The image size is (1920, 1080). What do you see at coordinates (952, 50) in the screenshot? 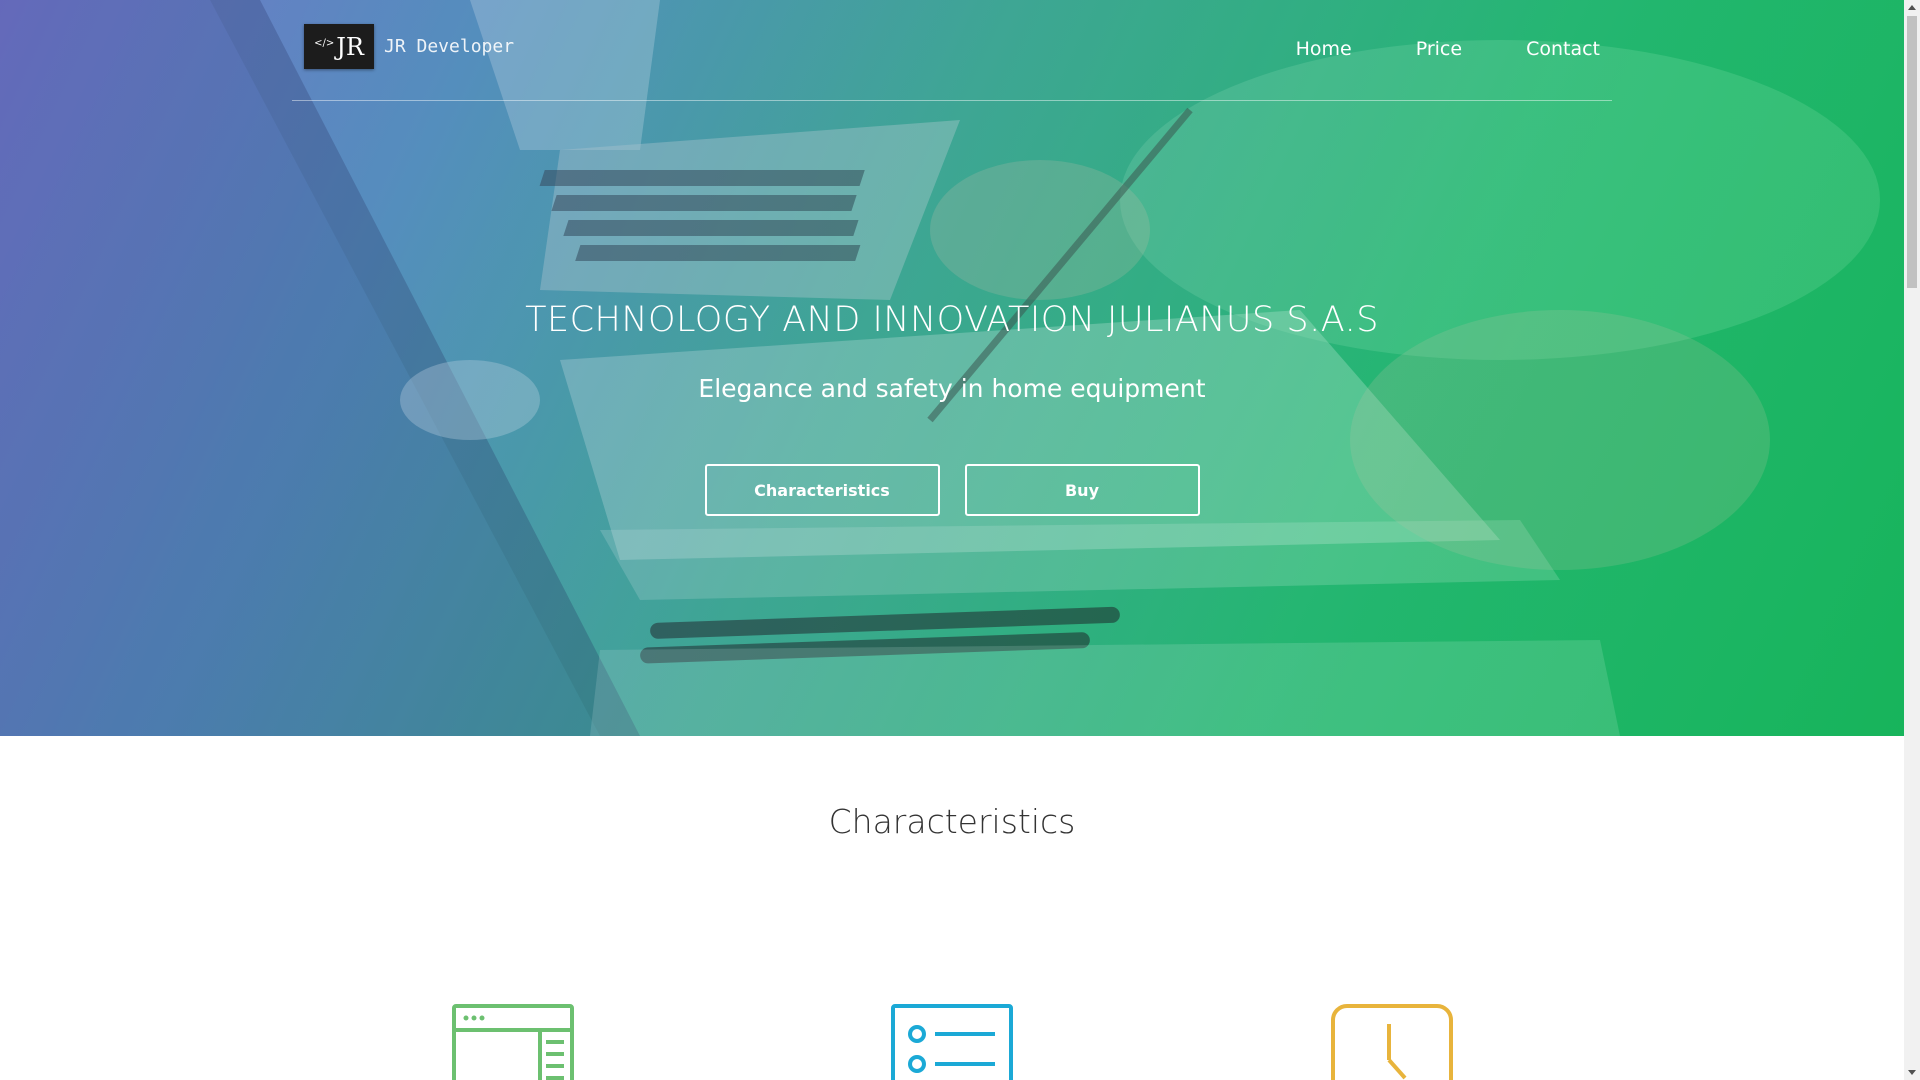
I see `top-navbar: </> JR JR Developer Home Price Contact` at bounding box center [952, 50].